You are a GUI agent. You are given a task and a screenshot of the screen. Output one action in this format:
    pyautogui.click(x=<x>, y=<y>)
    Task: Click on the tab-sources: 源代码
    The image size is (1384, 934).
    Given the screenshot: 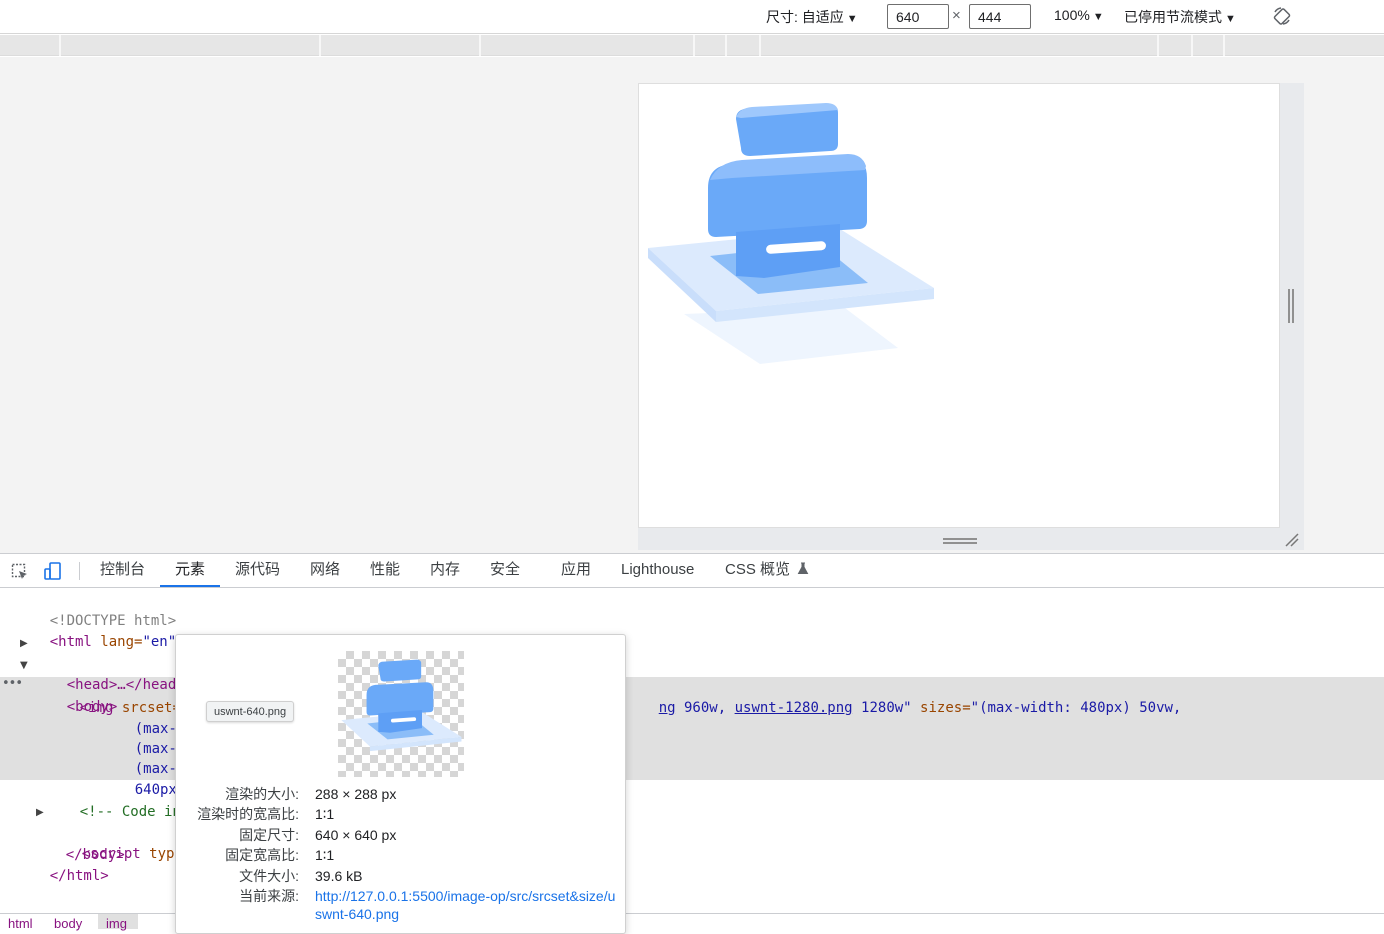 What is the action you would take?
    pyautogui.click(x=257, y=570)
    